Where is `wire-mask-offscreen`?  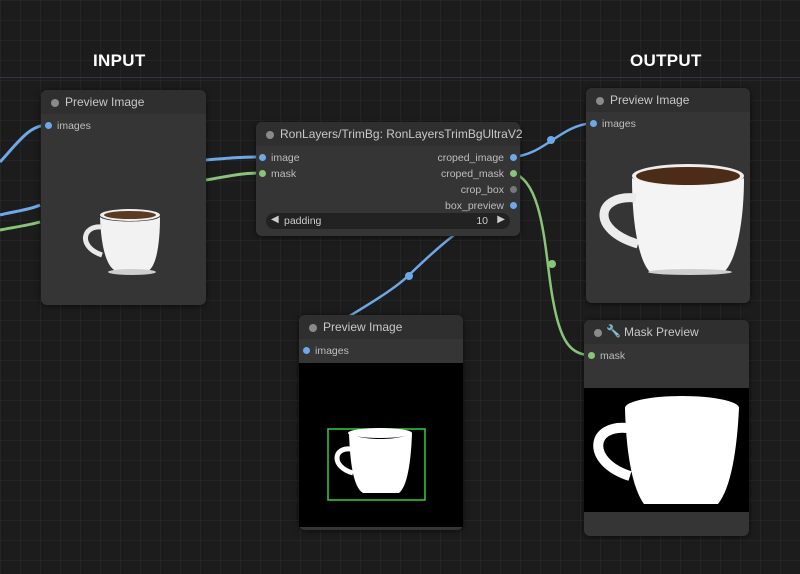
wire-mask-offscreen is located at coordinates (20, 226).